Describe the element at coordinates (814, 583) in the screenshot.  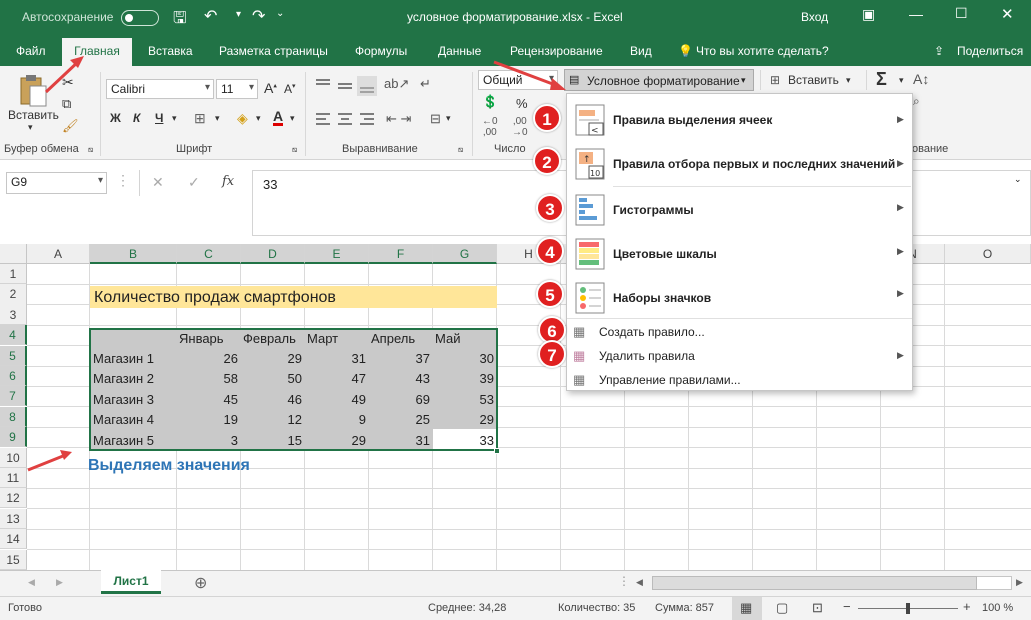
I see `horizontal-scroll-thumb` at that location.